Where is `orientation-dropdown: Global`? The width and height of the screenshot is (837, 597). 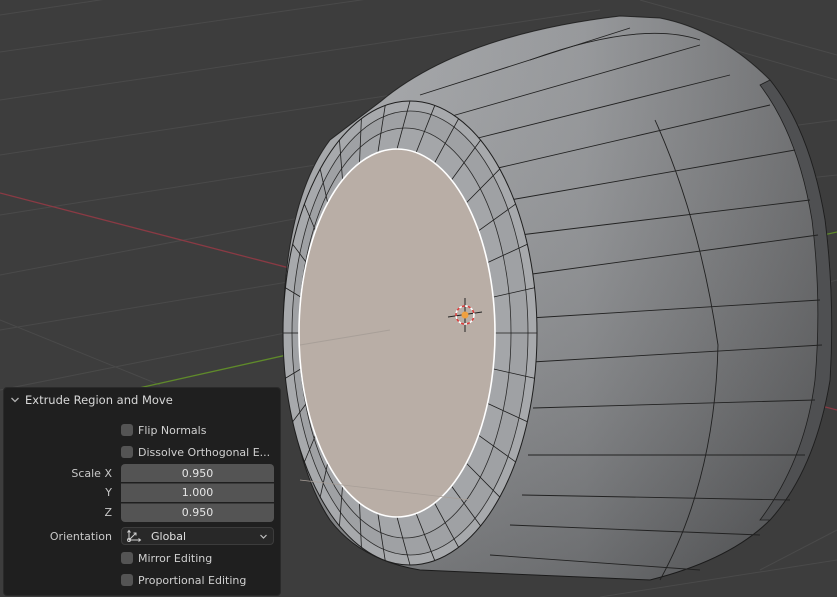
orientation-dropdown: Global is located at coordinates (197, 536).